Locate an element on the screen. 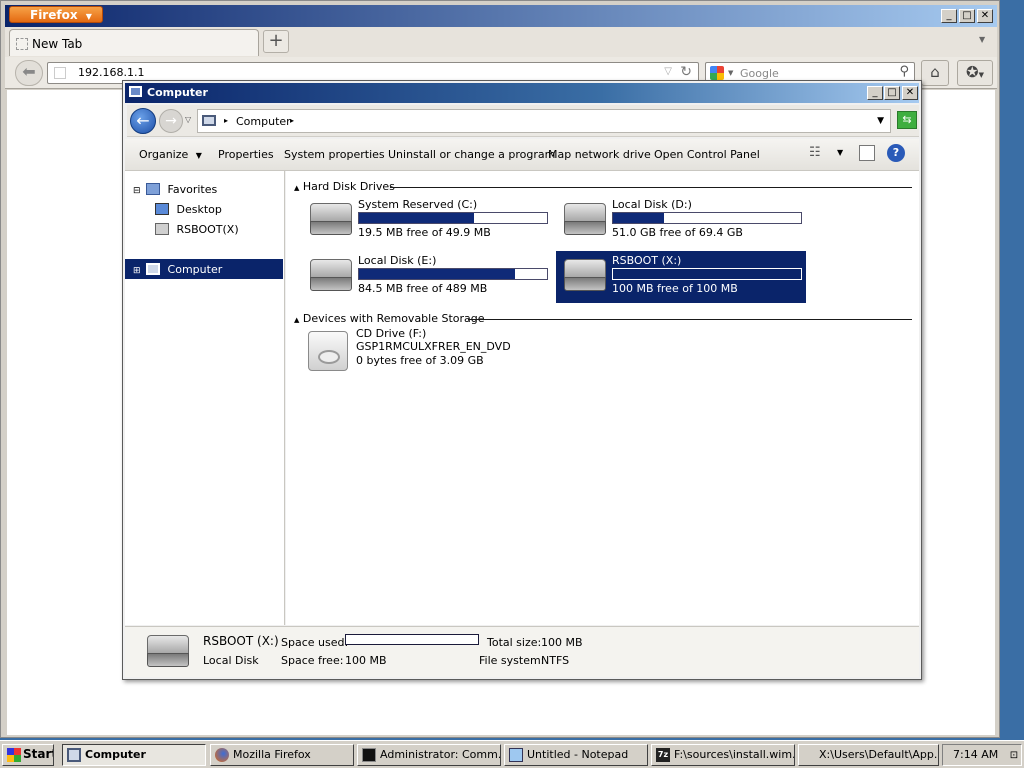 Image resolution: width=1024 pixels, height=768 pixels. drive-free: 19.5 MB free of 49.9 MB is located at coordinates (424, 232).